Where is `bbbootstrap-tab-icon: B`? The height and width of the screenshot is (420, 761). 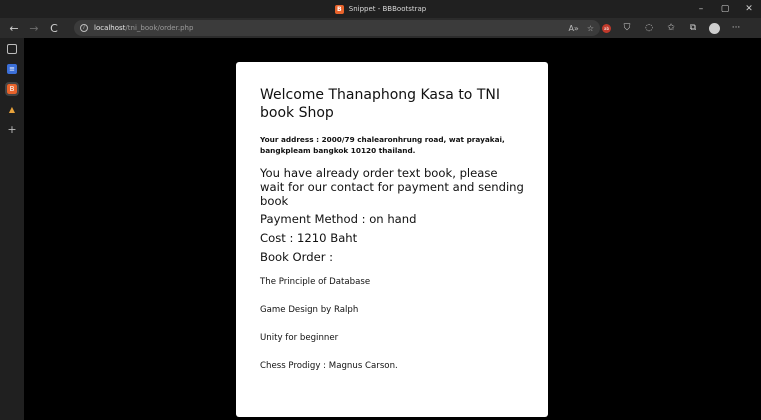
bbbootstrap-tab-icon: B is located at coordinates (12, 89).